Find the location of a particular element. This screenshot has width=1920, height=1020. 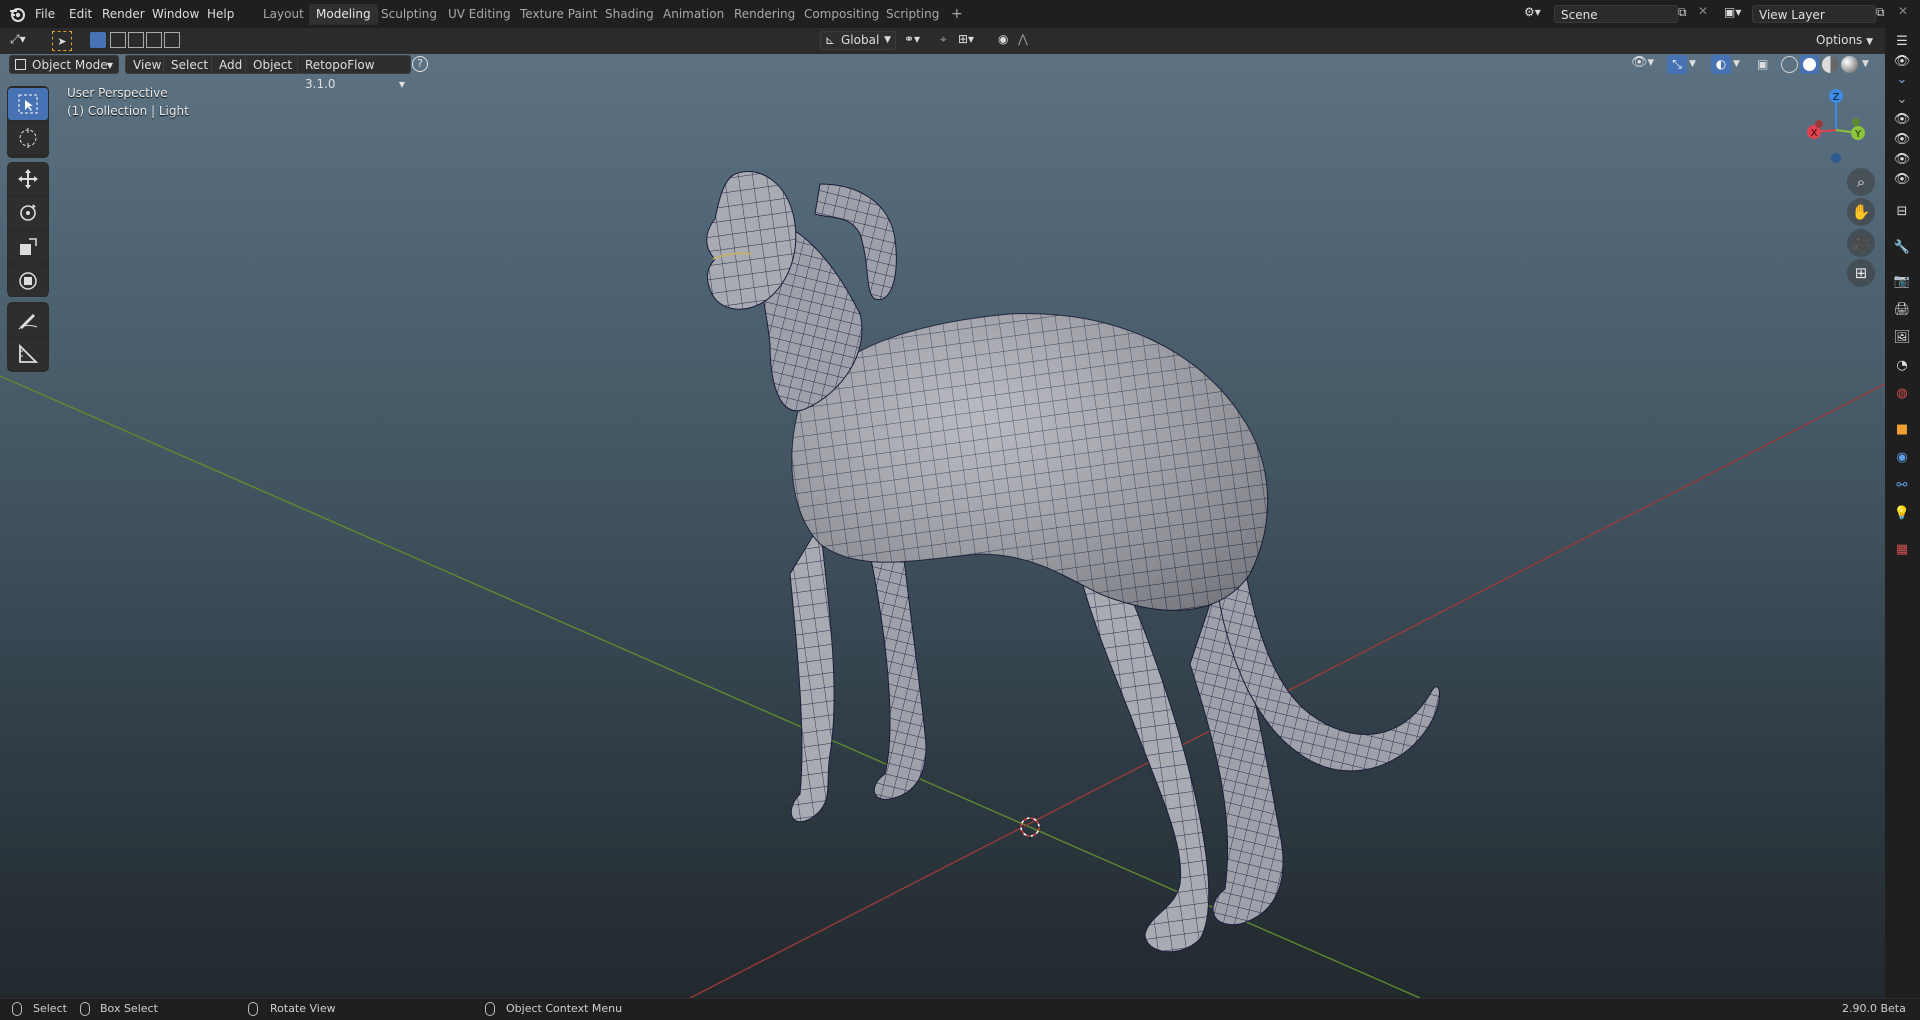

tab-shading: Shading is located at coordinates (629, 14).